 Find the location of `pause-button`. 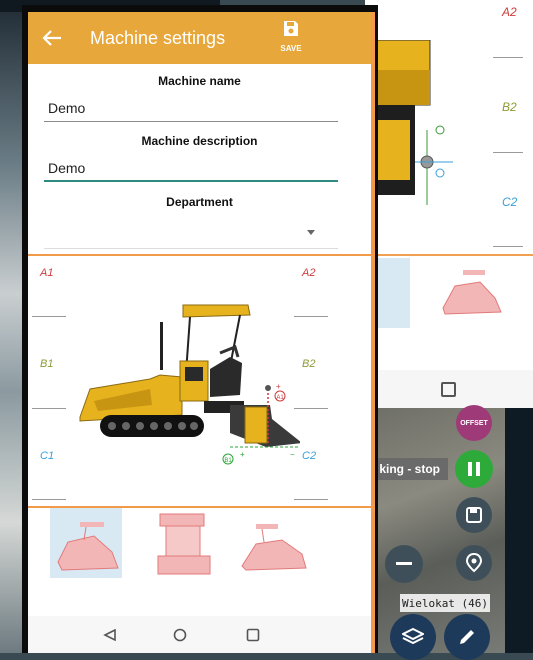

pause-button is located at coordinates (474, 469).